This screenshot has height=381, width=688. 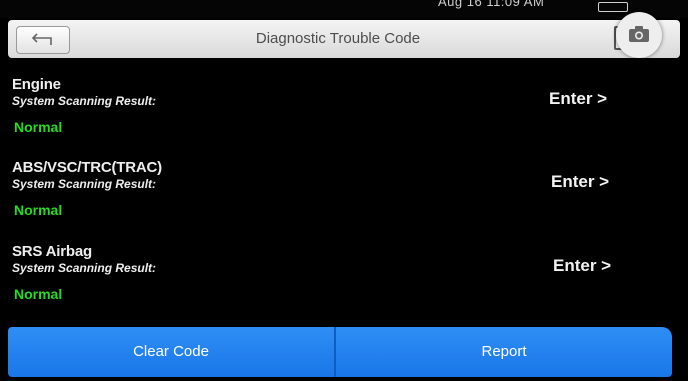 I want to click on camera-icon, so click(x=639, y=34).